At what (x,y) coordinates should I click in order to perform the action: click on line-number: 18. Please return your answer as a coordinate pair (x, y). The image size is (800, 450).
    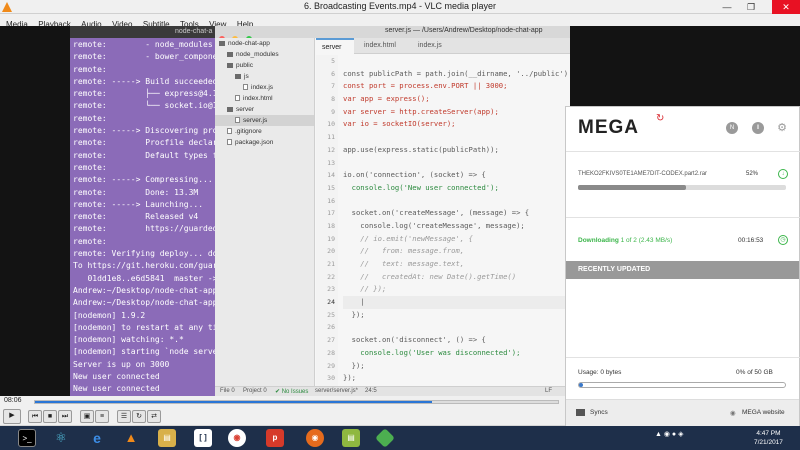
    Looking at the image, I should click on (331, 225).